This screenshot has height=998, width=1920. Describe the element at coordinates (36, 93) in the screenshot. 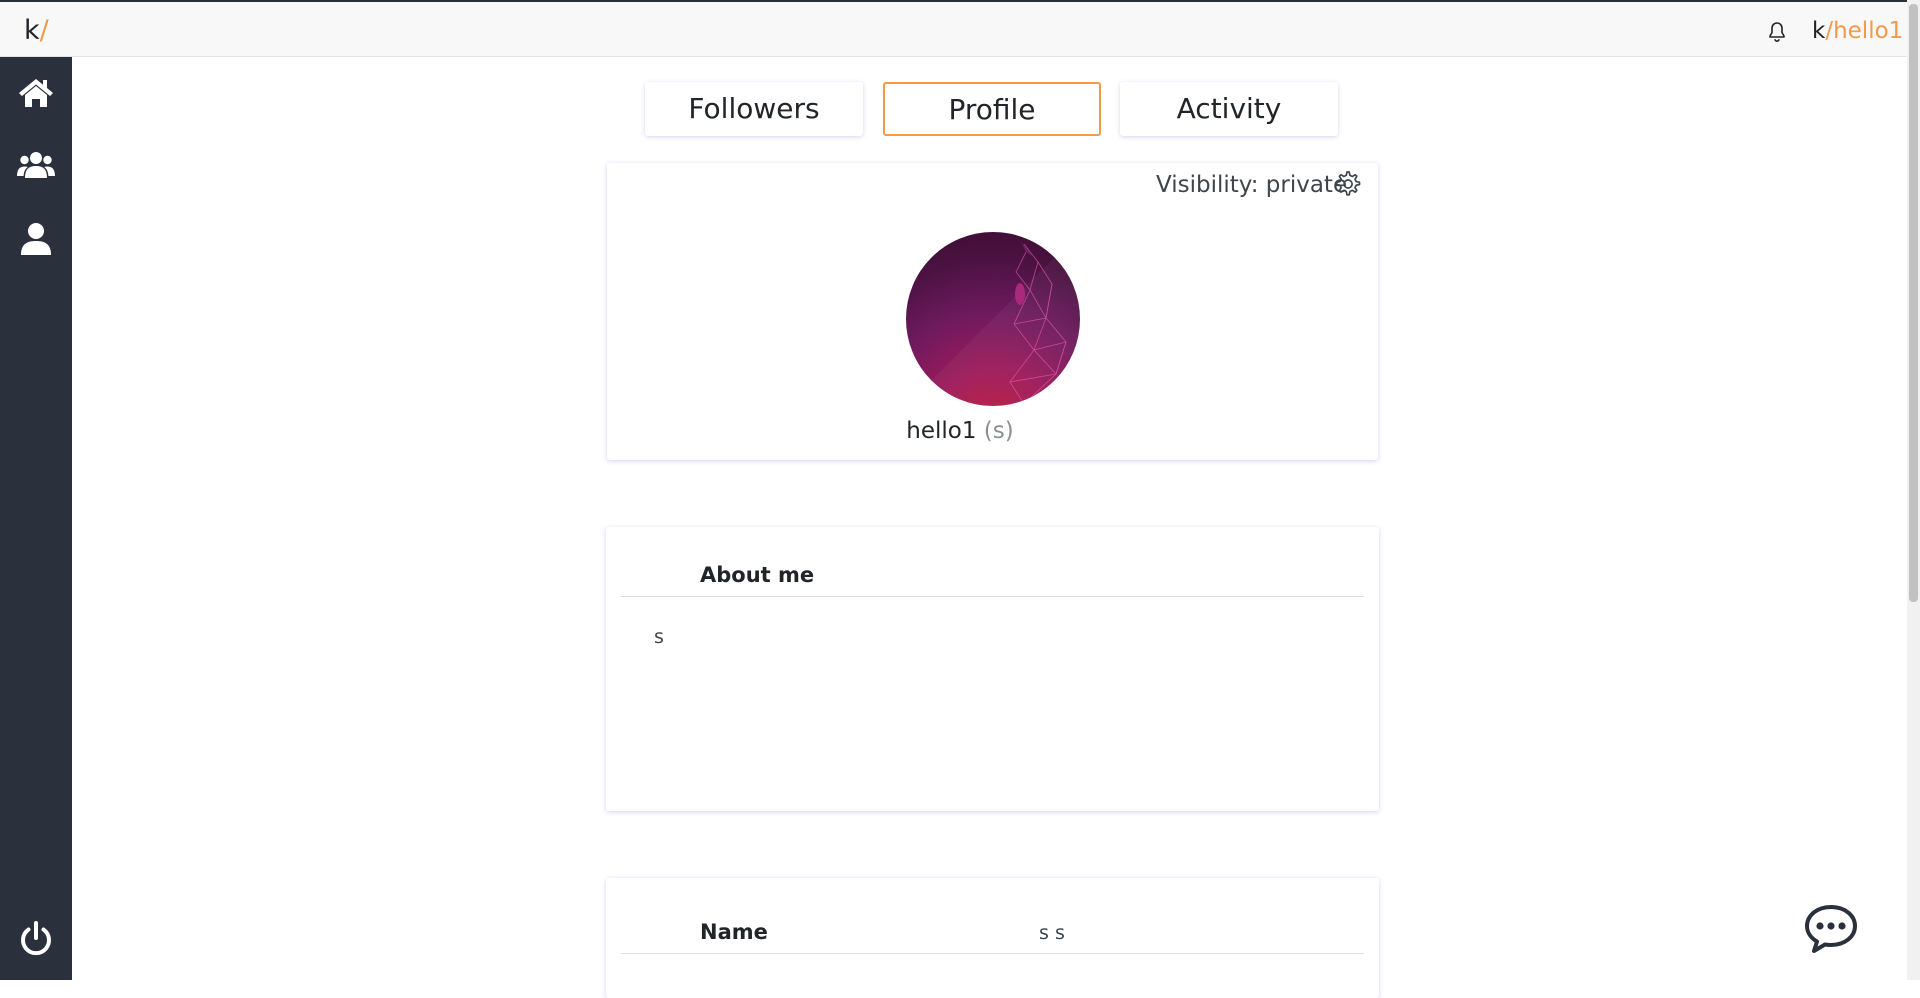

I see `home-icon` at that location.